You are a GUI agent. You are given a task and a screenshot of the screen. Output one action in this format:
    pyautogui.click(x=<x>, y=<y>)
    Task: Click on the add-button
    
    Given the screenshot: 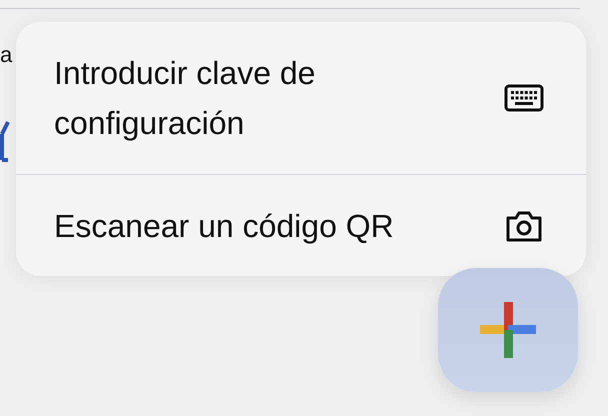 What is the action you would take?
    pyautogui.click(x=508, y=330)
    